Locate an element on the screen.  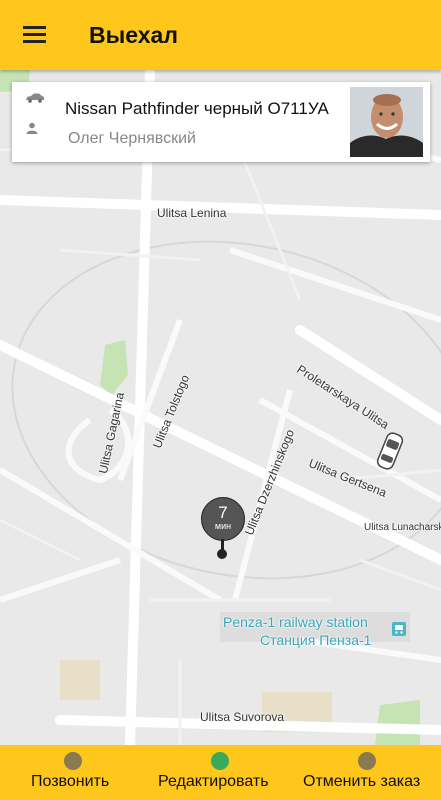
phone-icon is located at coordinates (73, 761).